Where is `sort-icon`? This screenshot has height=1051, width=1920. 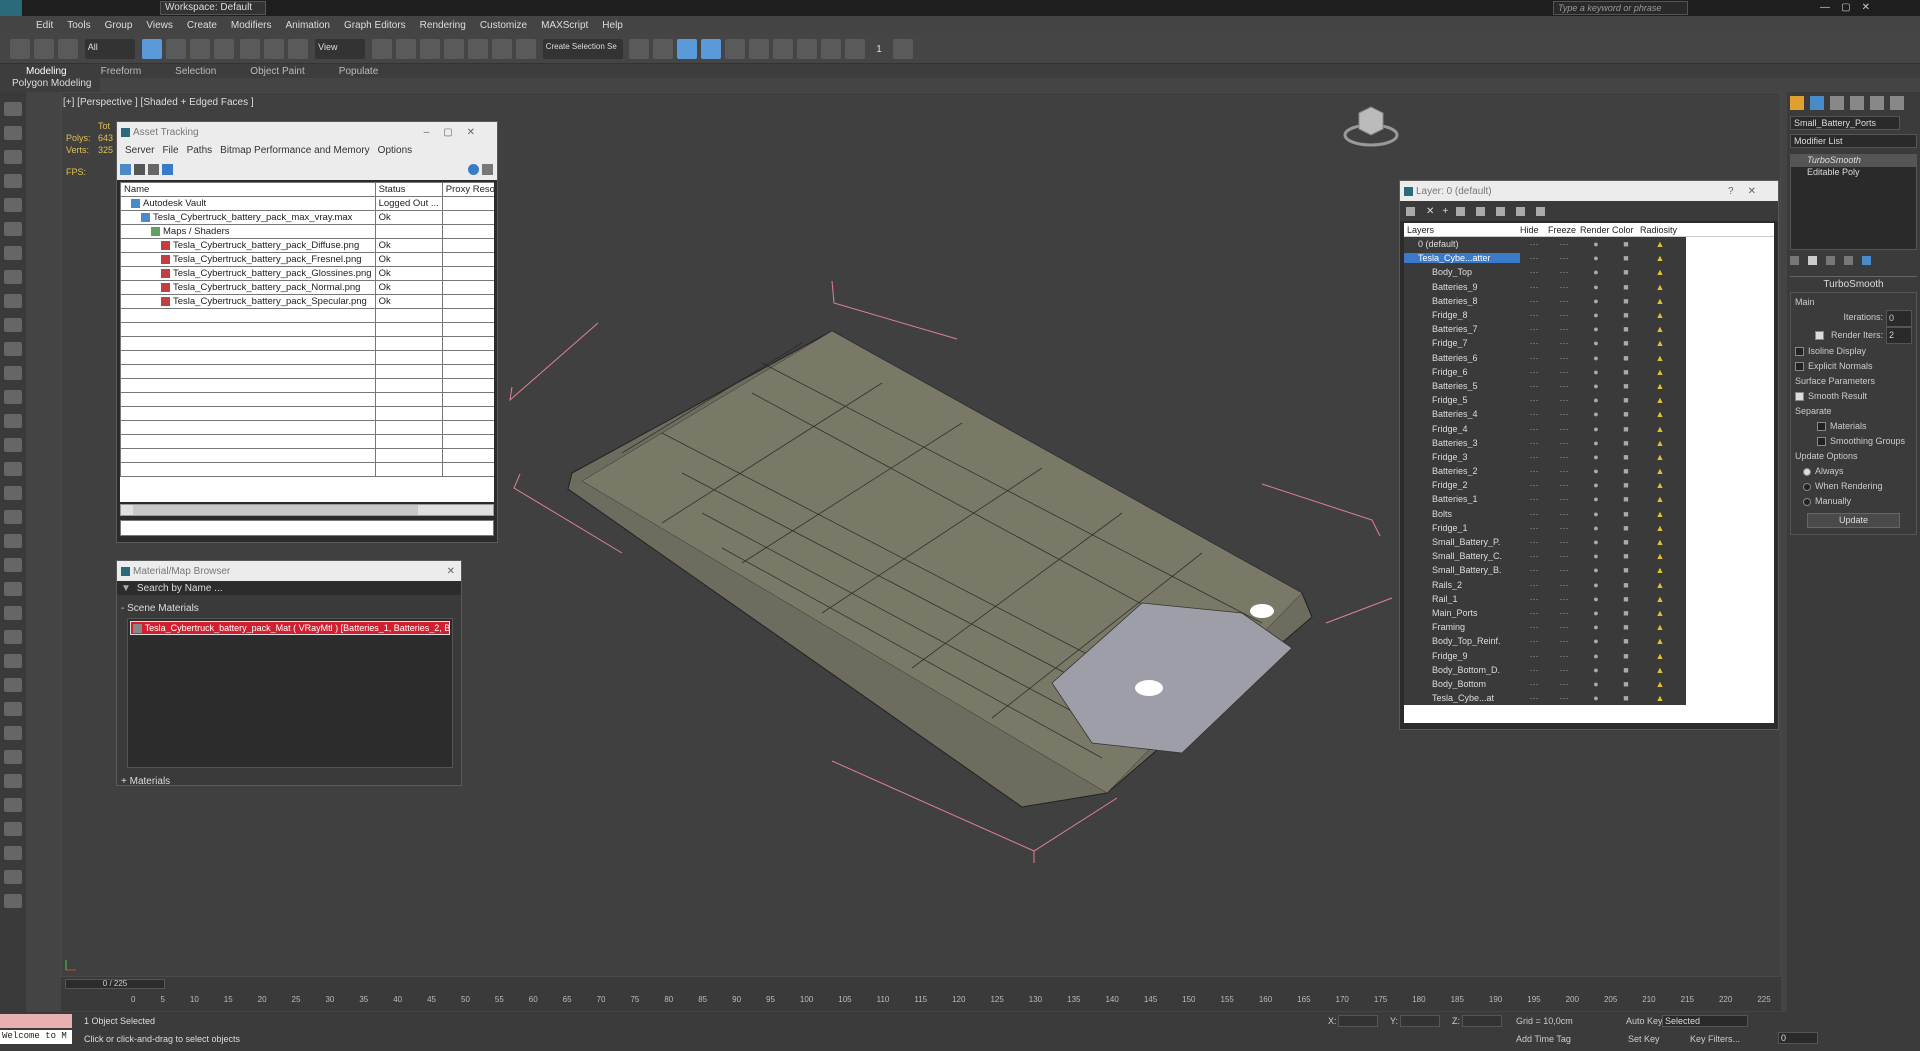 sort-icon is located at coordinates (1541, 211).